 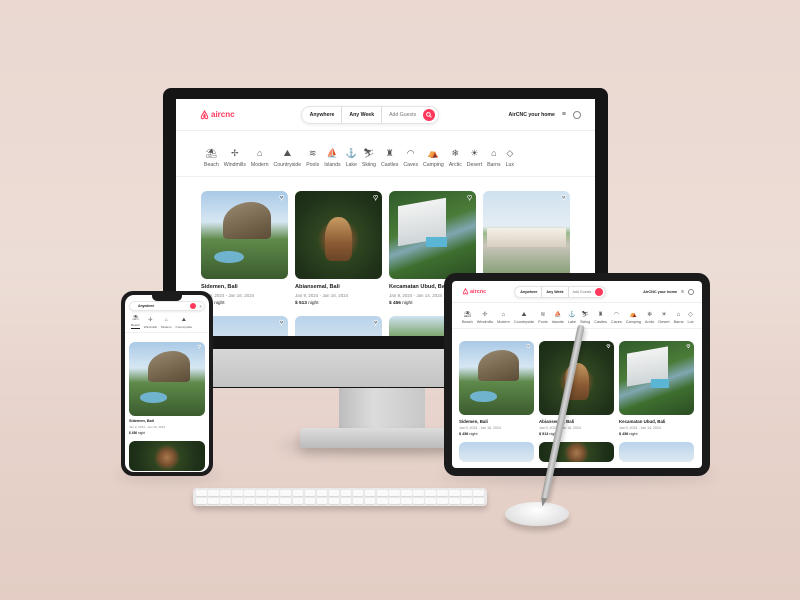 I want to click on tablet-search-button, so click(x=599, y=291).